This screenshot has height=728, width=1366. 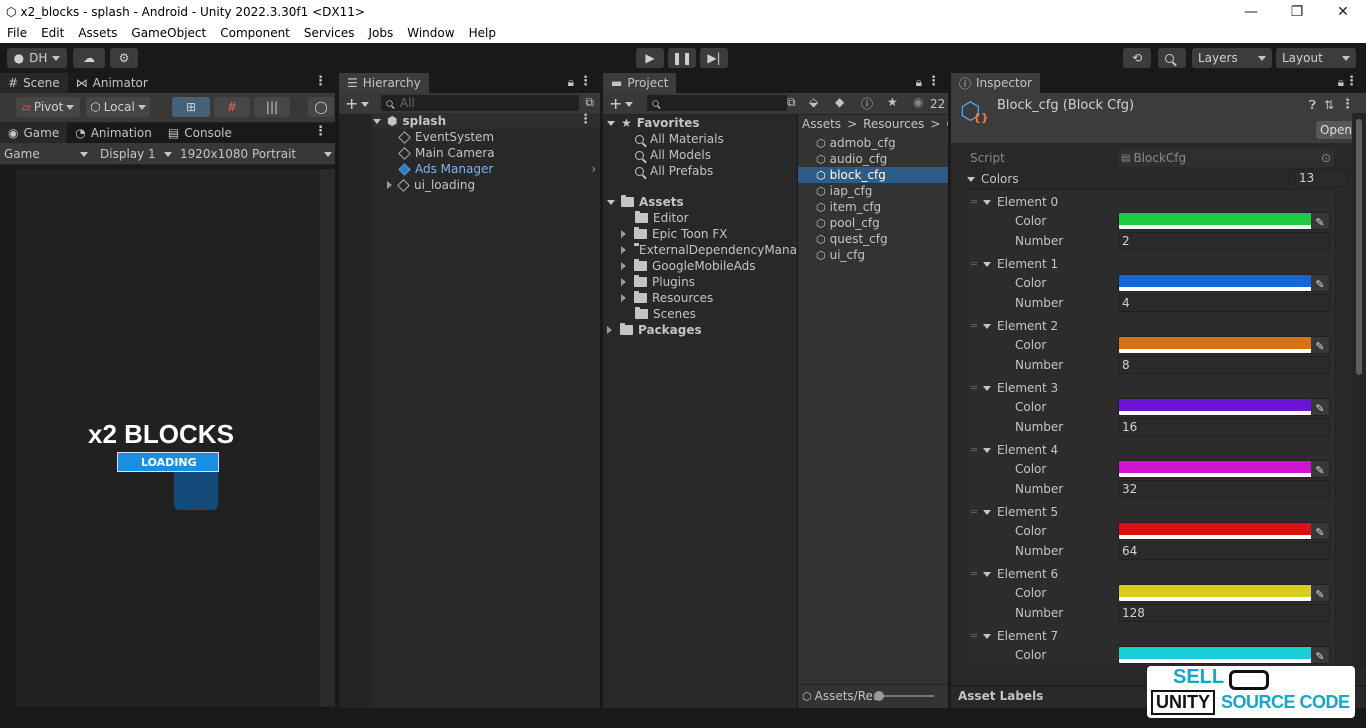 I want to click on colors-size-field: 13, so click(x=1321, y=178).